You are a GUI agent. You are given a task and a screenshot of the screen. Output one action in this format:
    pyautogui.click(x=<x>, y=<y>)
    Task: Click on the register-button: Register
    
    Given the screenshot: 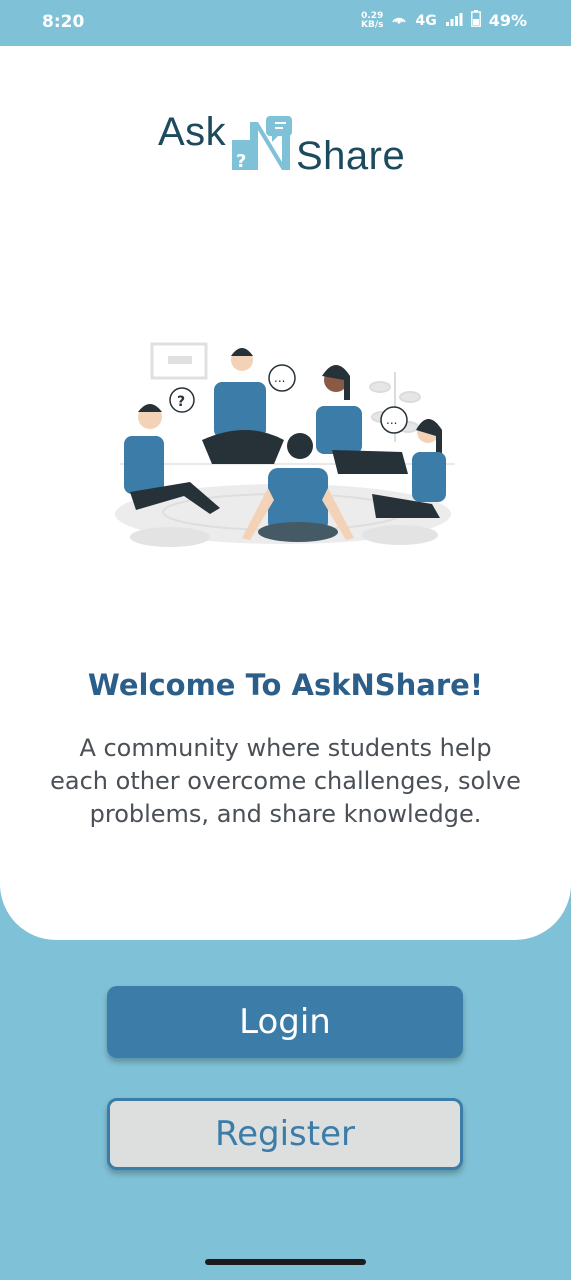 What is the action you would take?
    pyautogui.click(x=285, y=1134)
    